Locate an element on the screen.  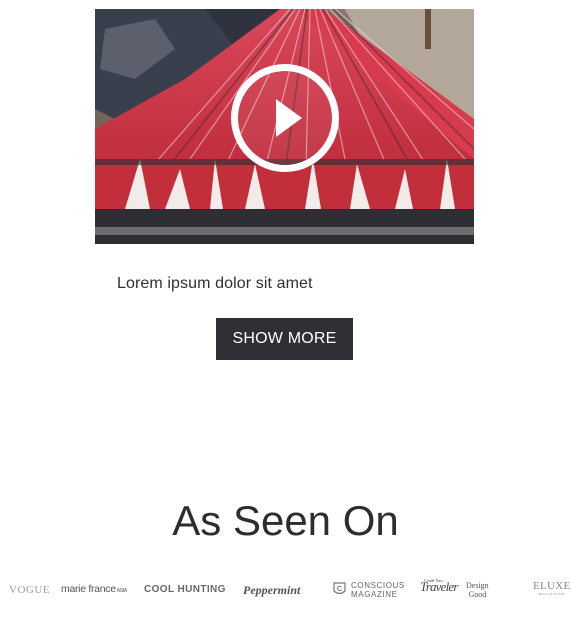
traveler-logo-sub: Condé Nast is located at coordinates (433, 580).